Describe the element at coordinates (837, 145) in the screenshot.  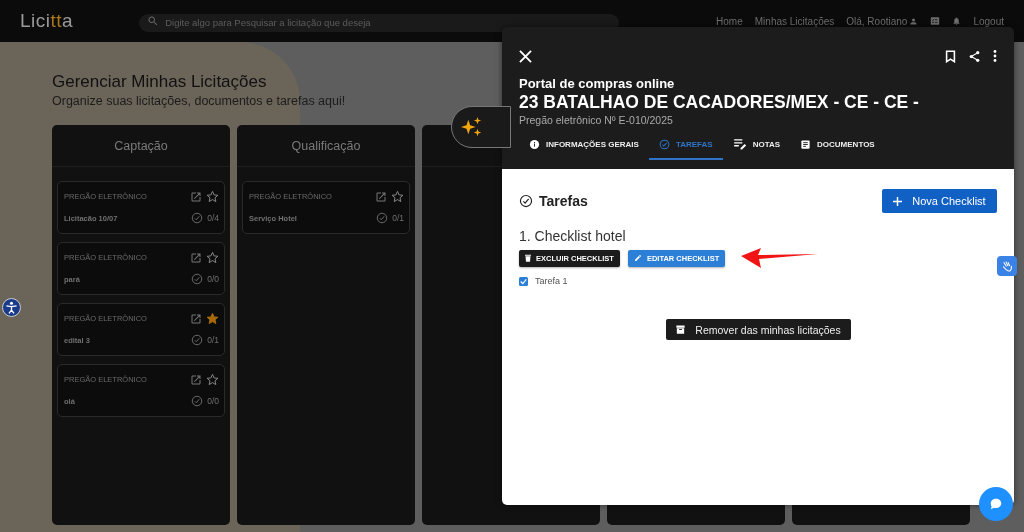
I see `tab: DOCUMENTOS` at that location.